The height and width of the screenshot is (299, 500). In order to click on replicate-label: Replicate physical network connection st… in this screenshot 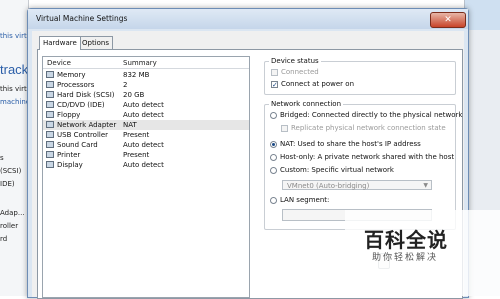, I will do `click(368, 128)`.